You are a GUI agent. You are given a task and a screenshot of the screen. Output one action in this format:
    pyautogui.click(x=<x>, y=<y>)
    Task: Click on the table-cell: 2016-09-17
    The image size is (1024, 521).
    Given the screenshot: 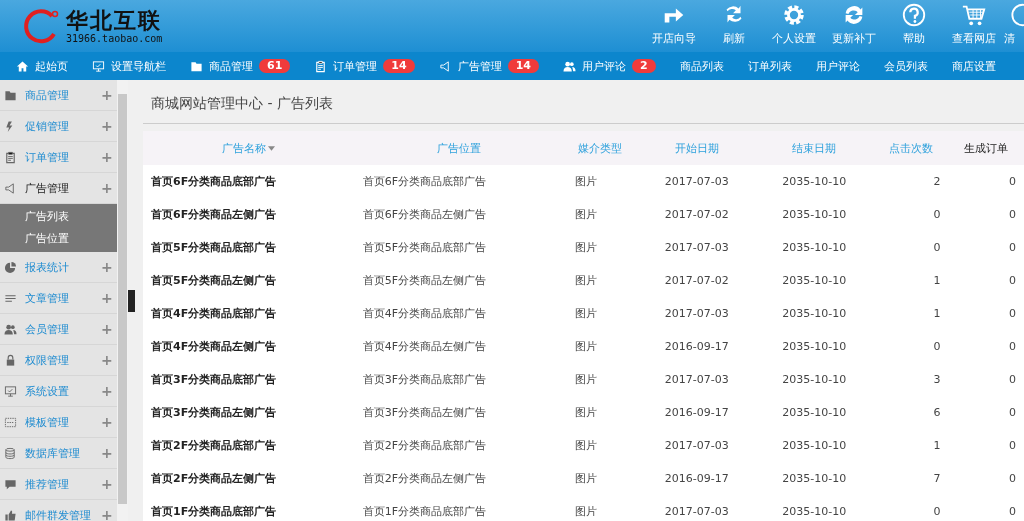 What is the action you would take?
    pyautogui.click(x=697, y=412)
    